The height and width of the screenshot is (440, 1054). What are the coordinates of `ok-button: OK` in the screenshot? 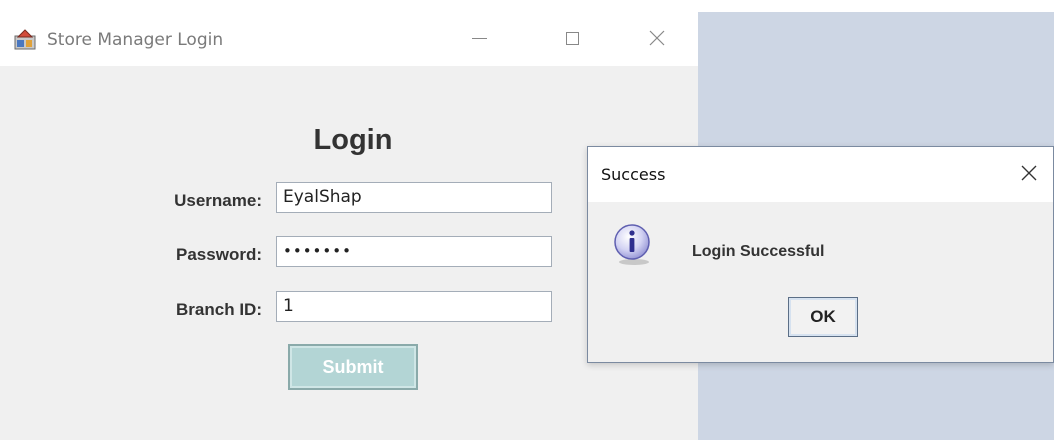 It's located at (823, 317).